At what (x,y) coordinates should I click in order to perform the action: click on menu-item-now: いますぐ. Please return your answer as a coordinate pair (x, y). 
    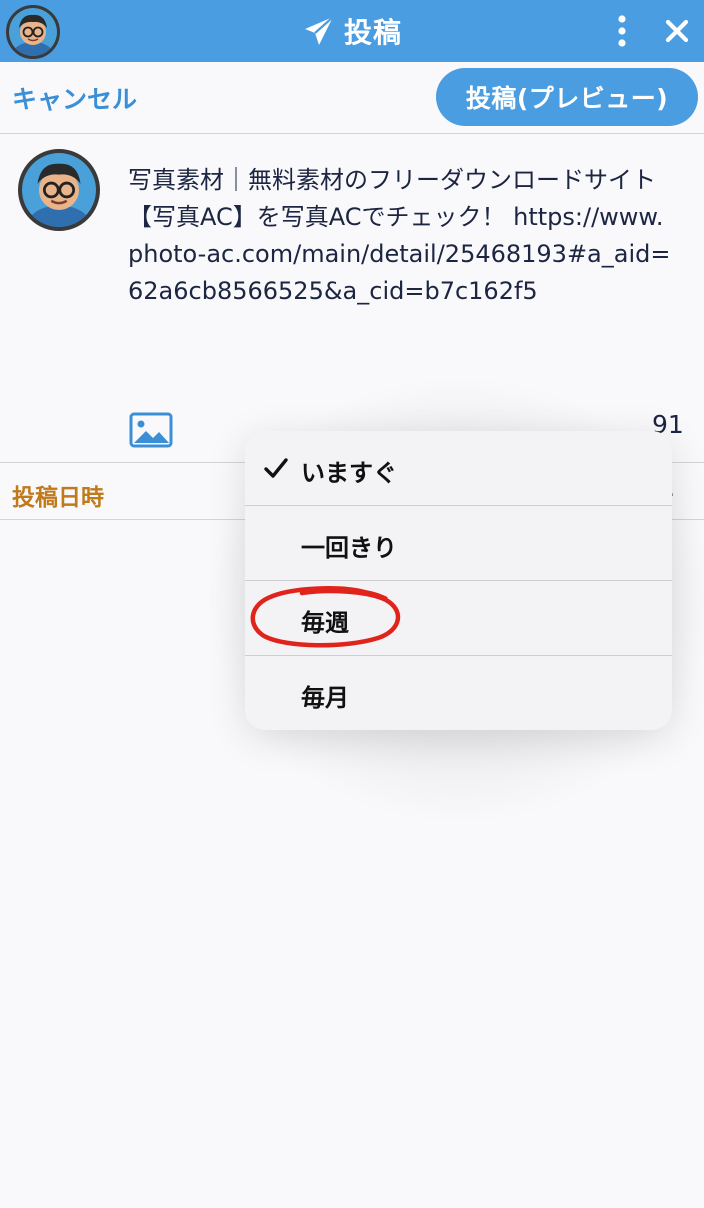
    Looking at the image, I should click on (458, 468).